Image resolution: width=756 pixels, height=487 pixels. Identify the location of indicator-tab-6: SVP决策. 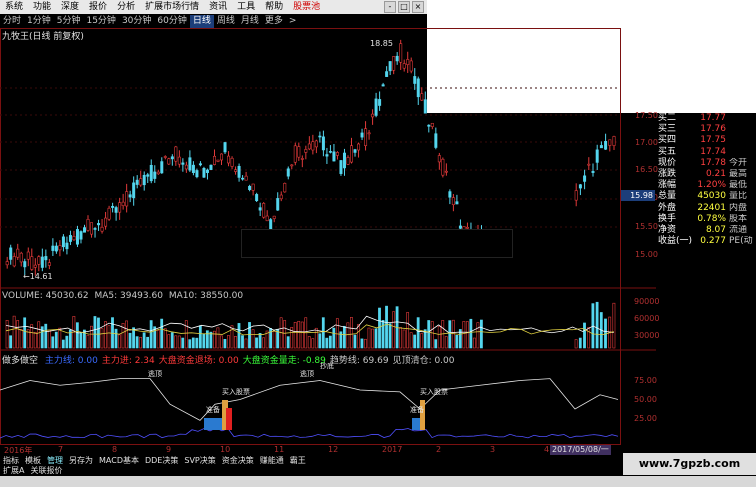
(199, 460).